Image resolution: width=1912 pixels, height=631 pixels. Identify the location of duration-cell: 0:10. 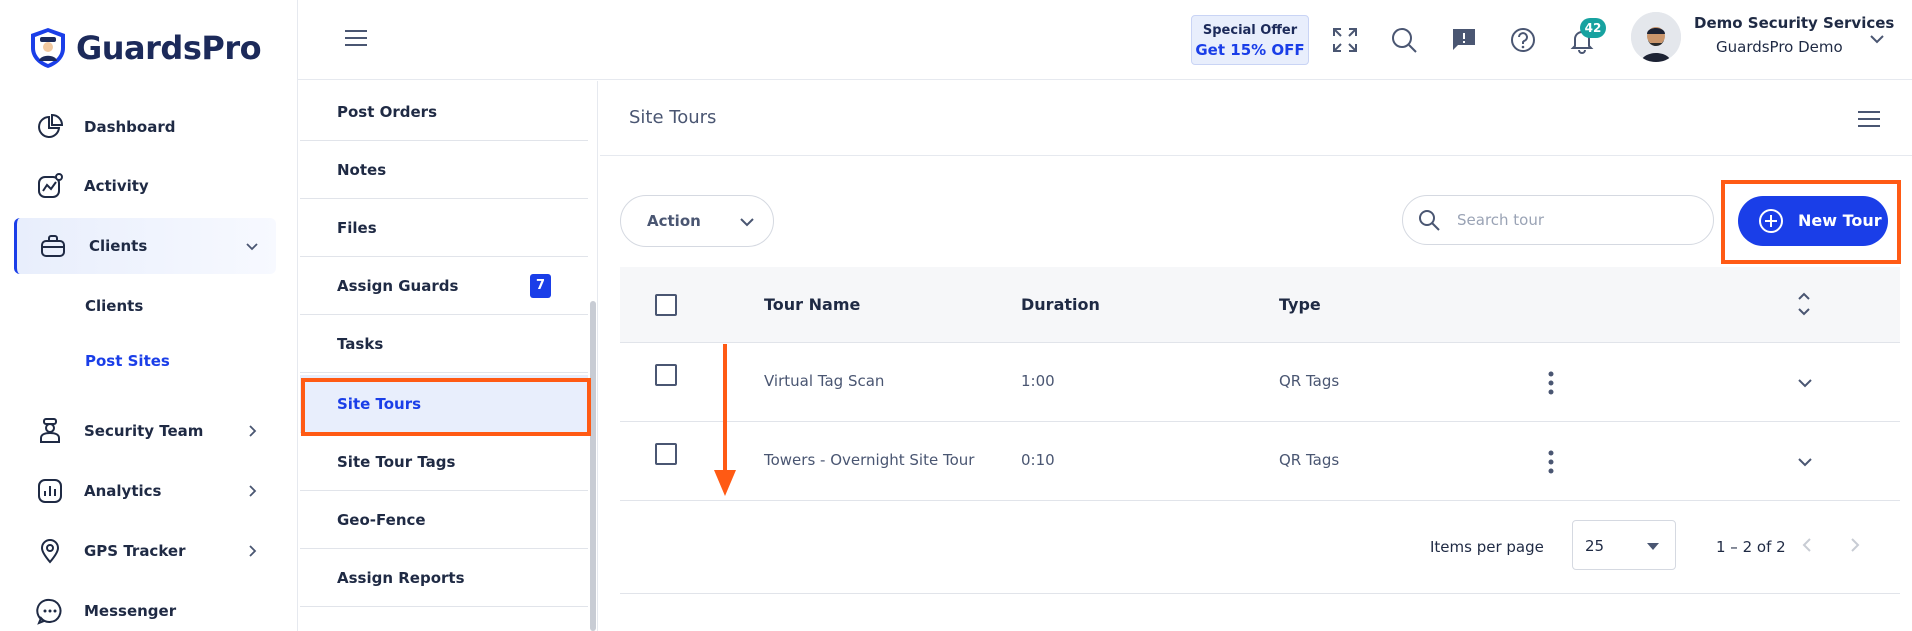
(1038, 460).